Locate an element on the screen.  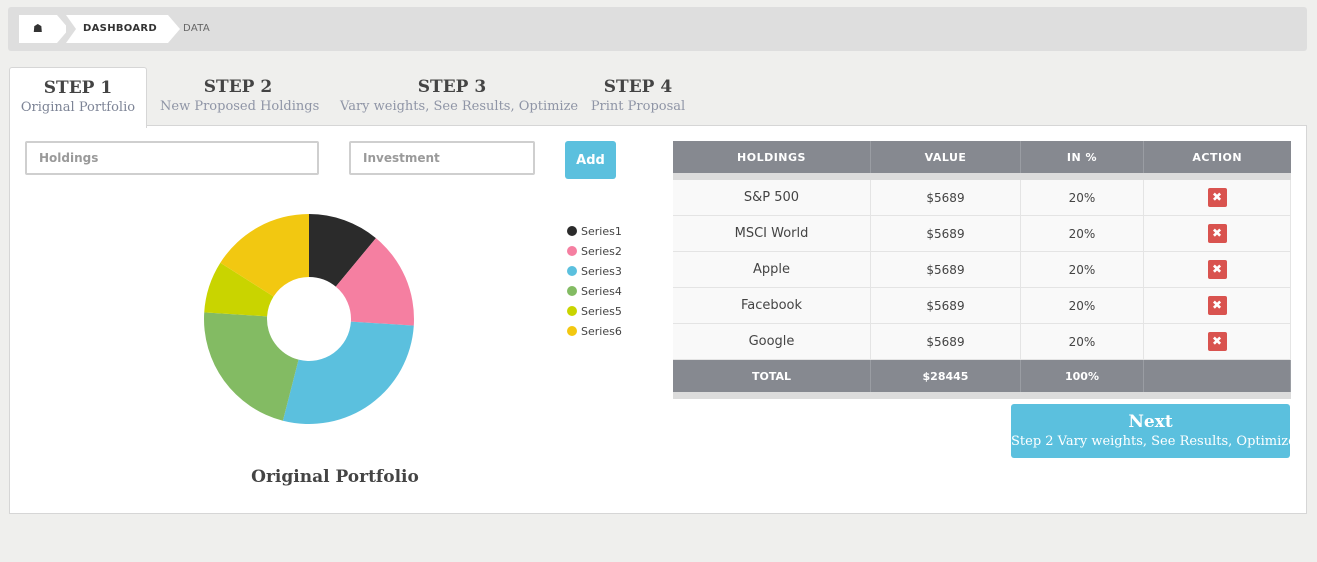
portfolio-donut-chart is located at coordinates (309, 319).